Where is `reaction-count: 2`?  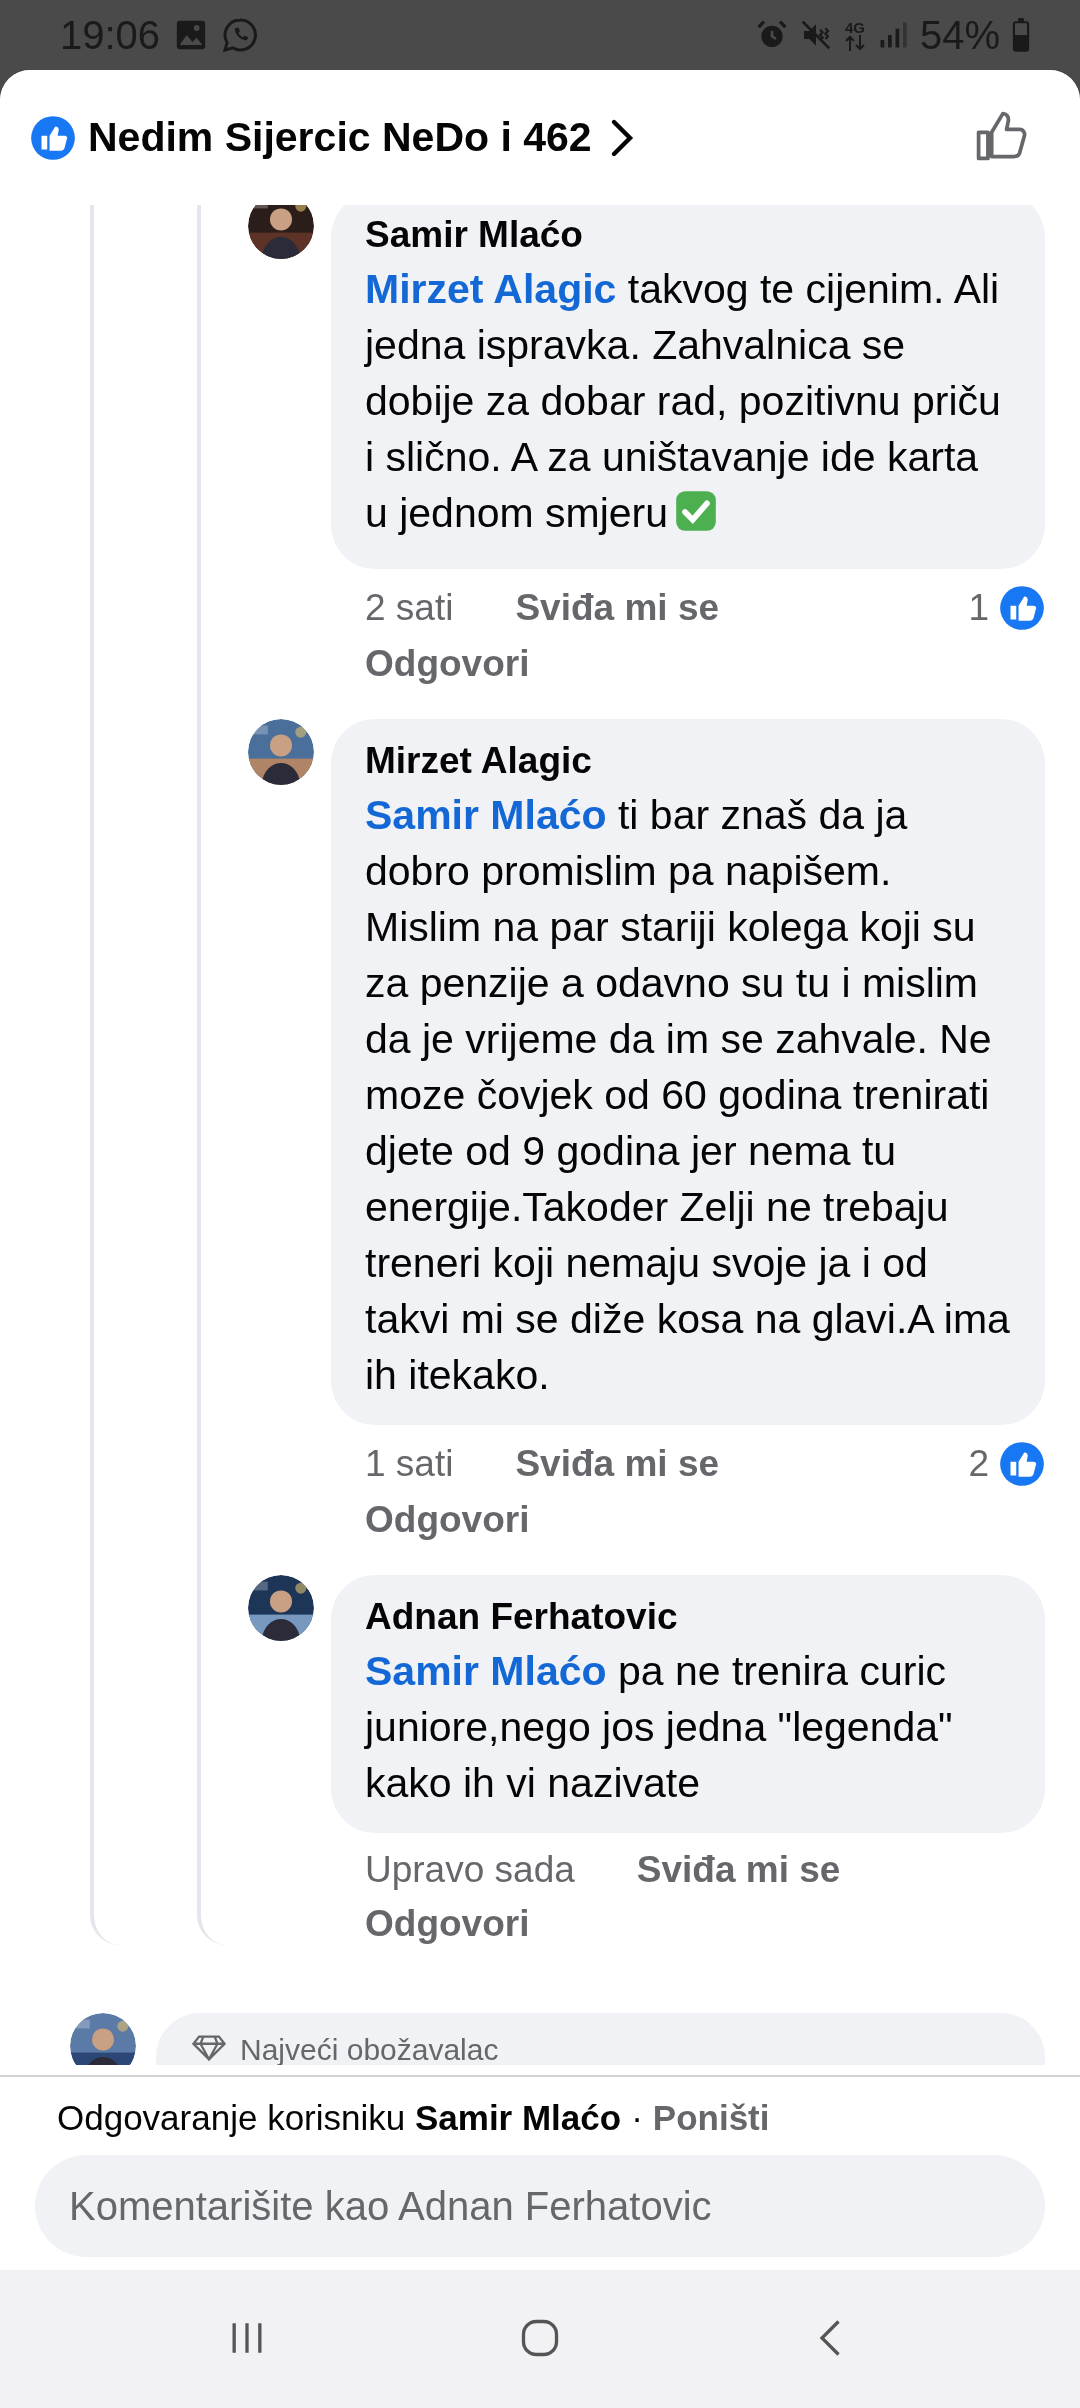
reaction-count: 2 is located at coordinates (978, 1464).